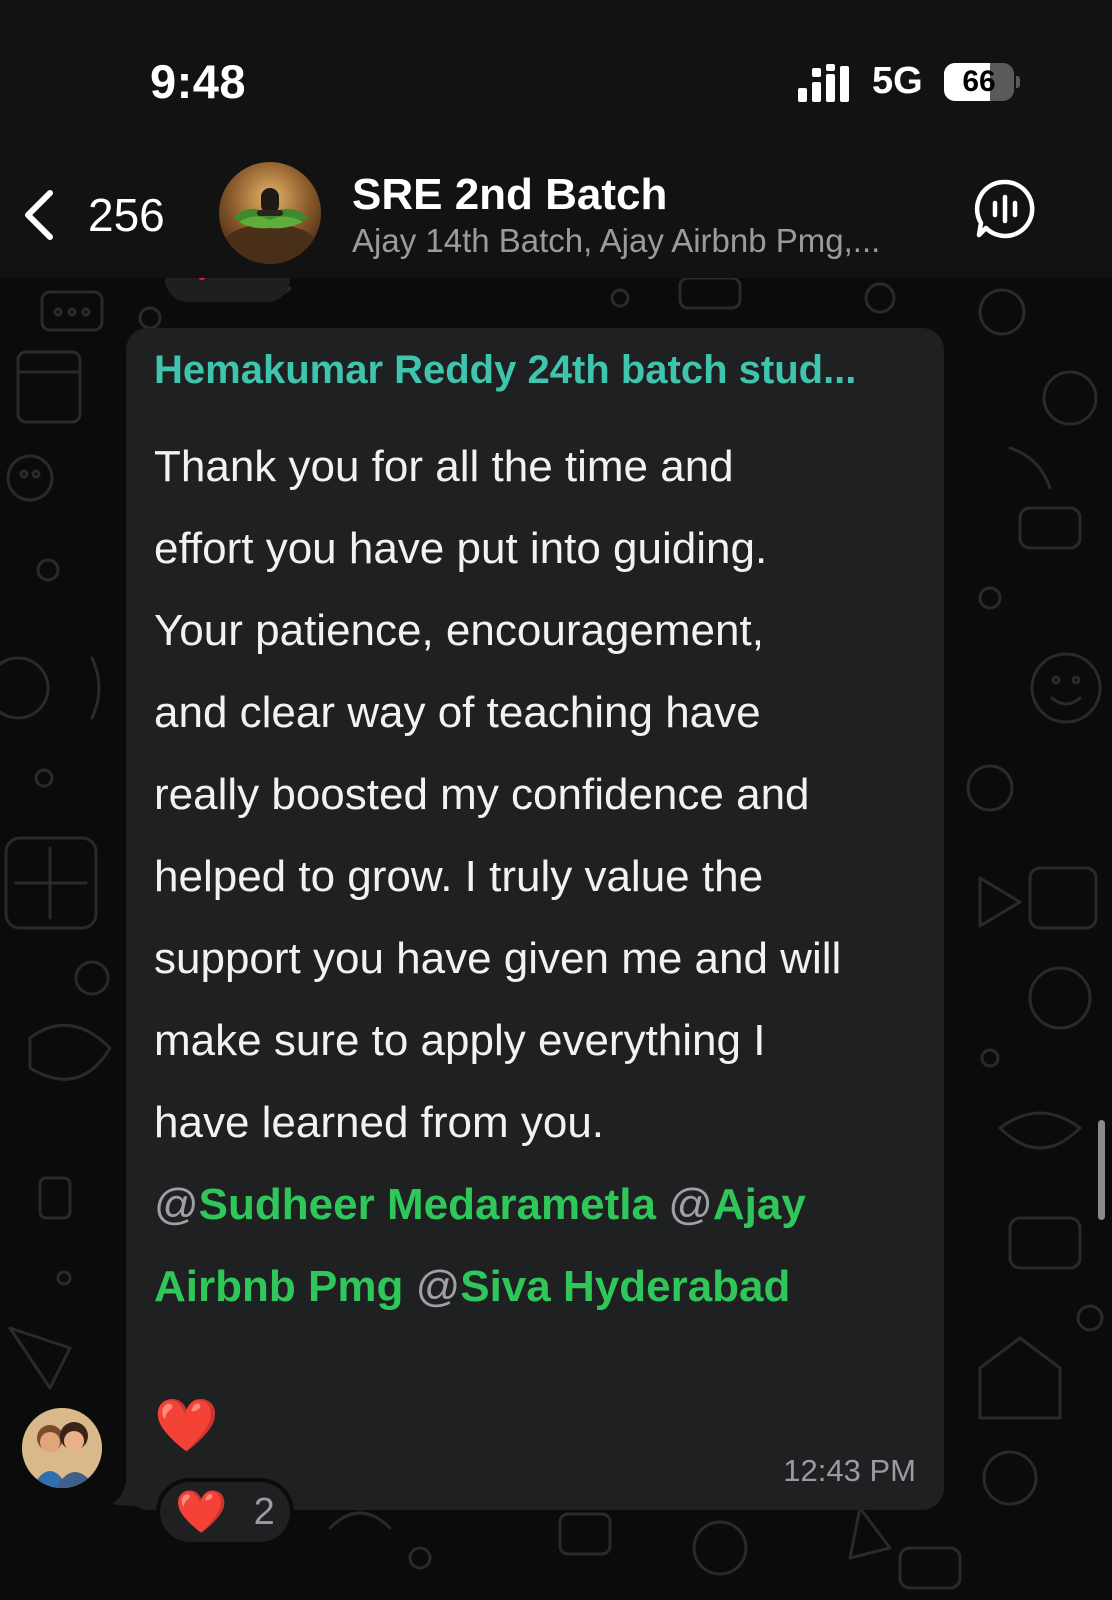 The height and width of the screenshot is (1600, 1112). What do you see at coordinates (482, 794) in the screenshot?
I see `message-line: really boosted my confidence and` at bounding box center [482, 794].